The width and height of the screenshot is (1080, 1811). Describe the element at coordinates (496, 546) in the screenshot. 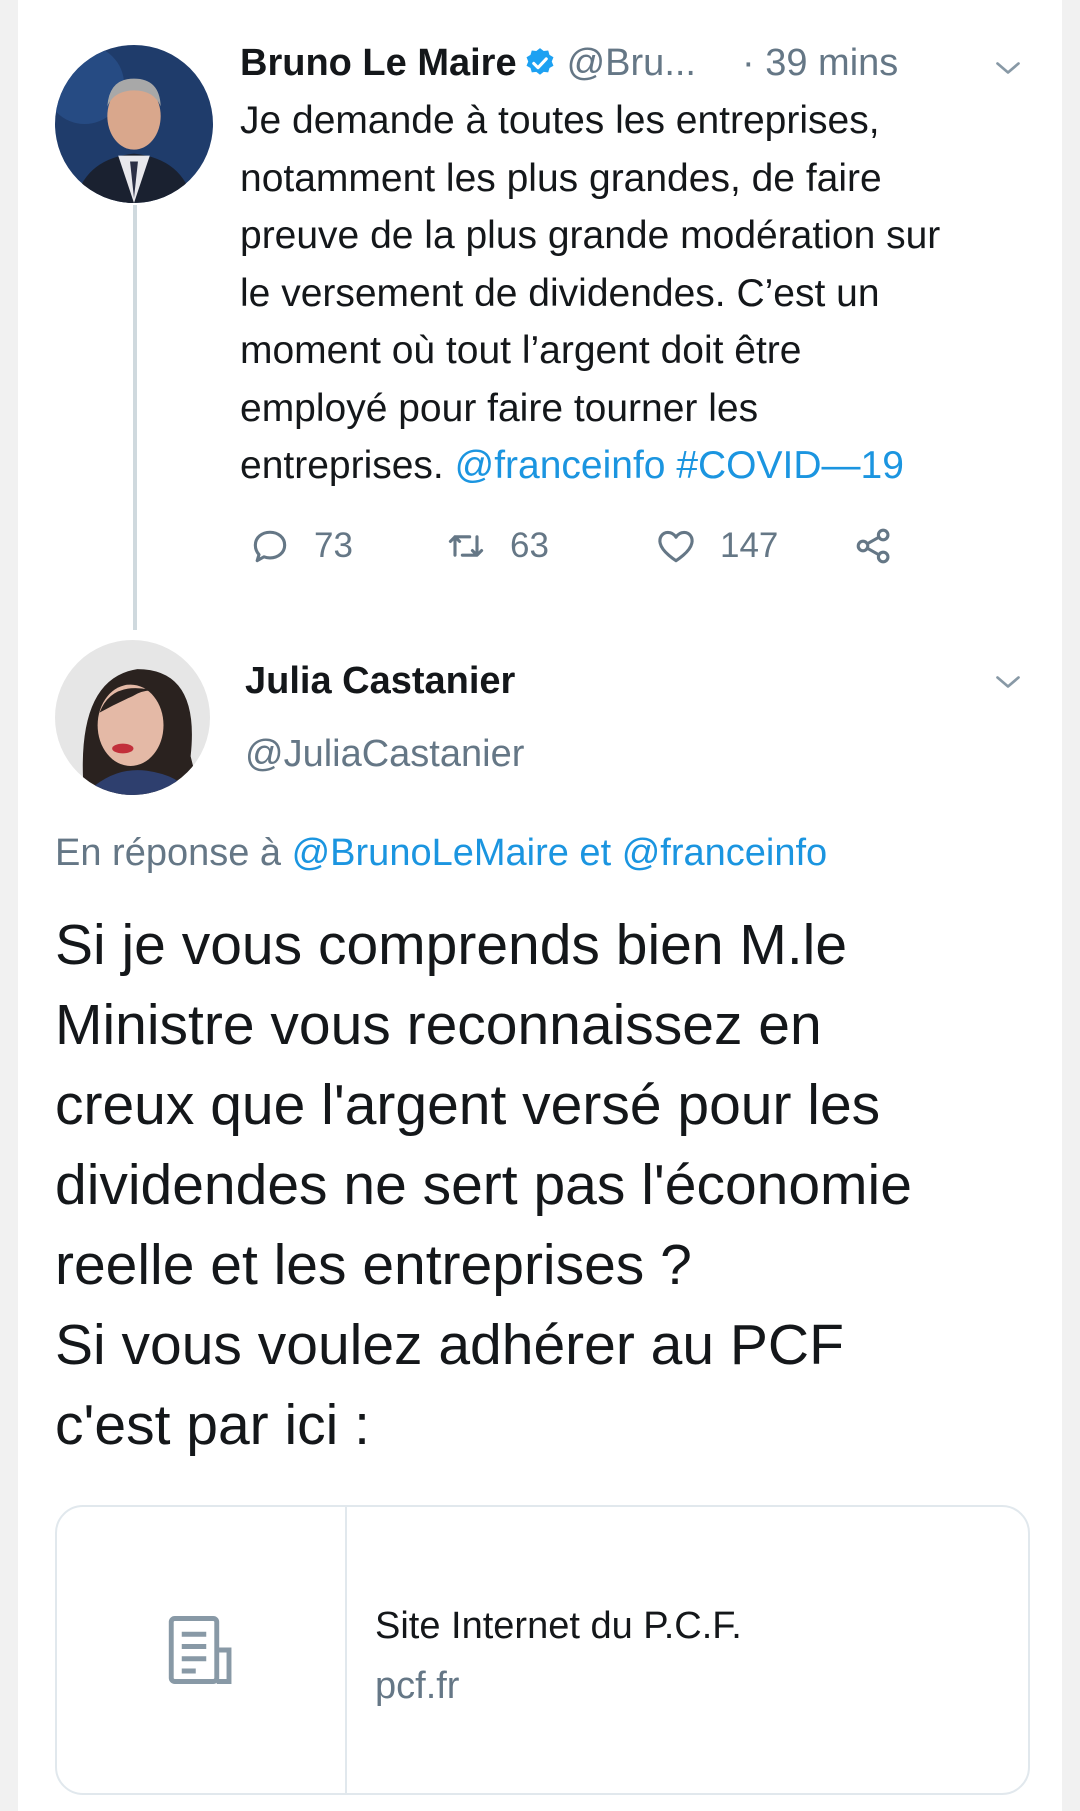

I see `retweet-button: 63` at that location.